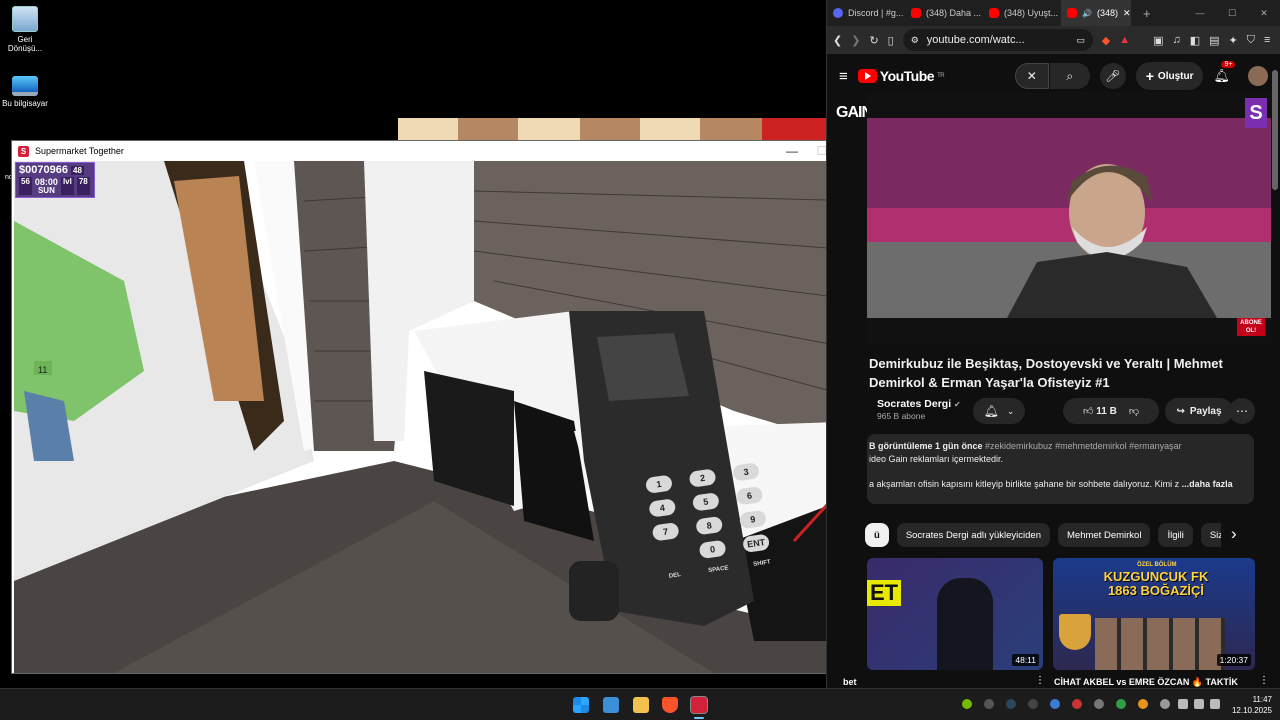  What do you see at coordinates (1127, 13) in the screenshot?
I see `tab-close-icon: ✕` at bounding box center [1127, 13].